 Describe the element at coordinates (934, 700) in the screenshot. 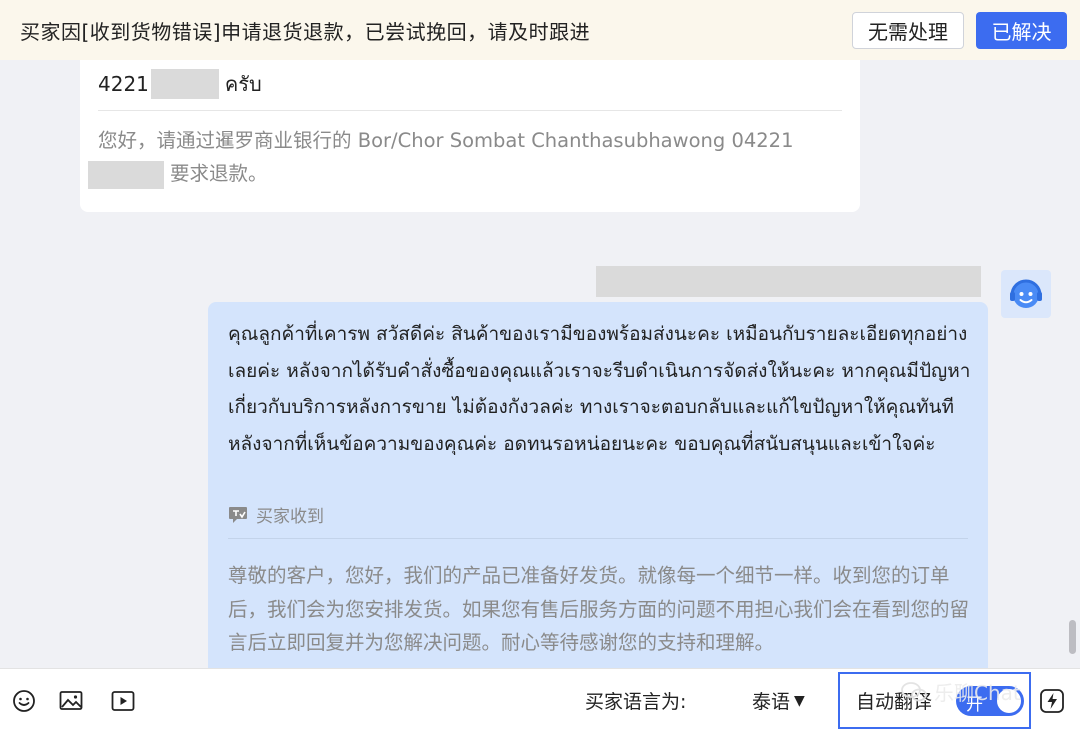

I see `auto-translate-control: 自动翻译 开` at that location.